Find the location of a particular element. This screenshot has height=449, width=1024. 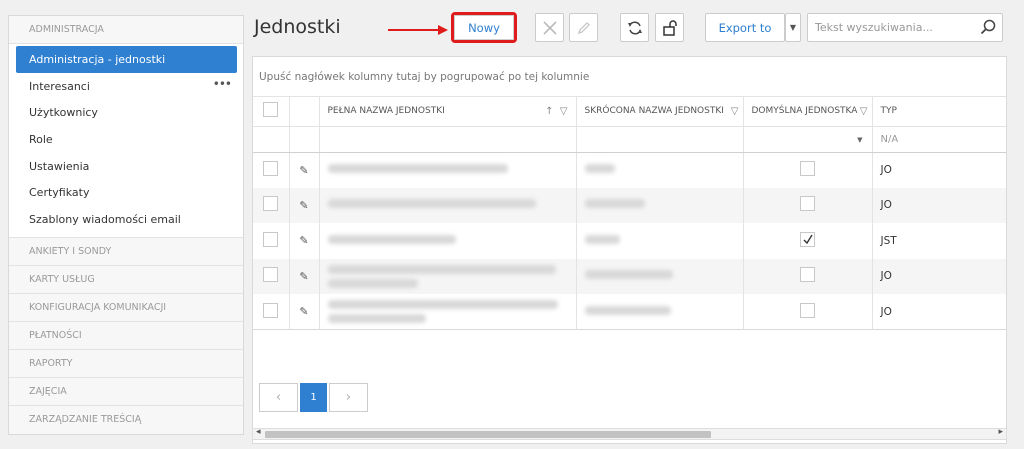

section-zarzadzanie: ZARZĄDZANIE TREŚCIĄ is located at coordinates (126, 419).